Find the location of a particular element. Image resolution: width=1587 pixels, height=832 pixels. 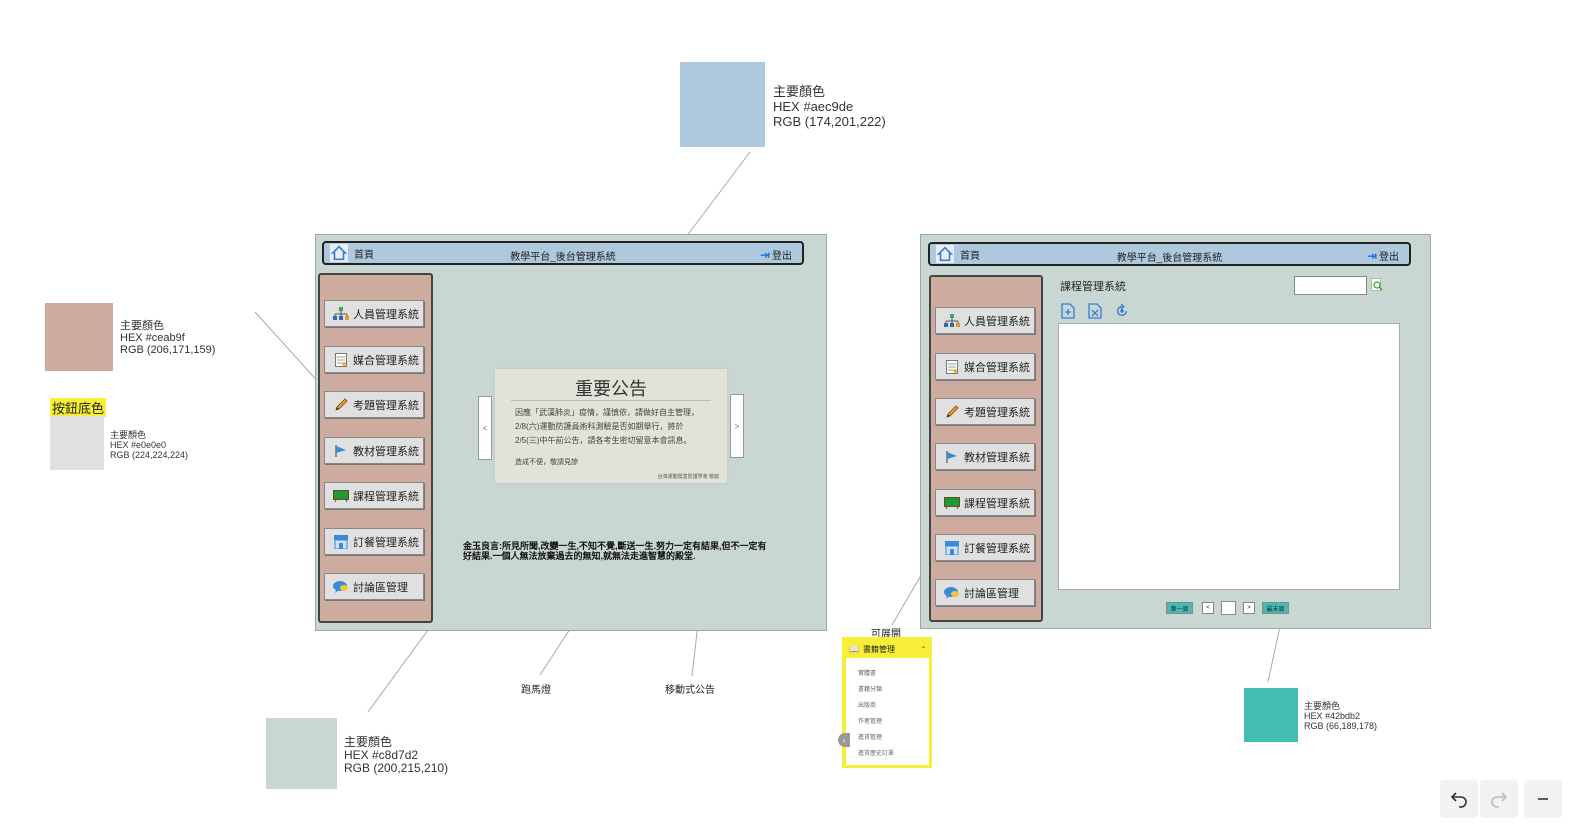

notice-line-2: 2/8(六)運動防護員術科測驗是否如期舉行，將於 is located at coordinates (599, 426).